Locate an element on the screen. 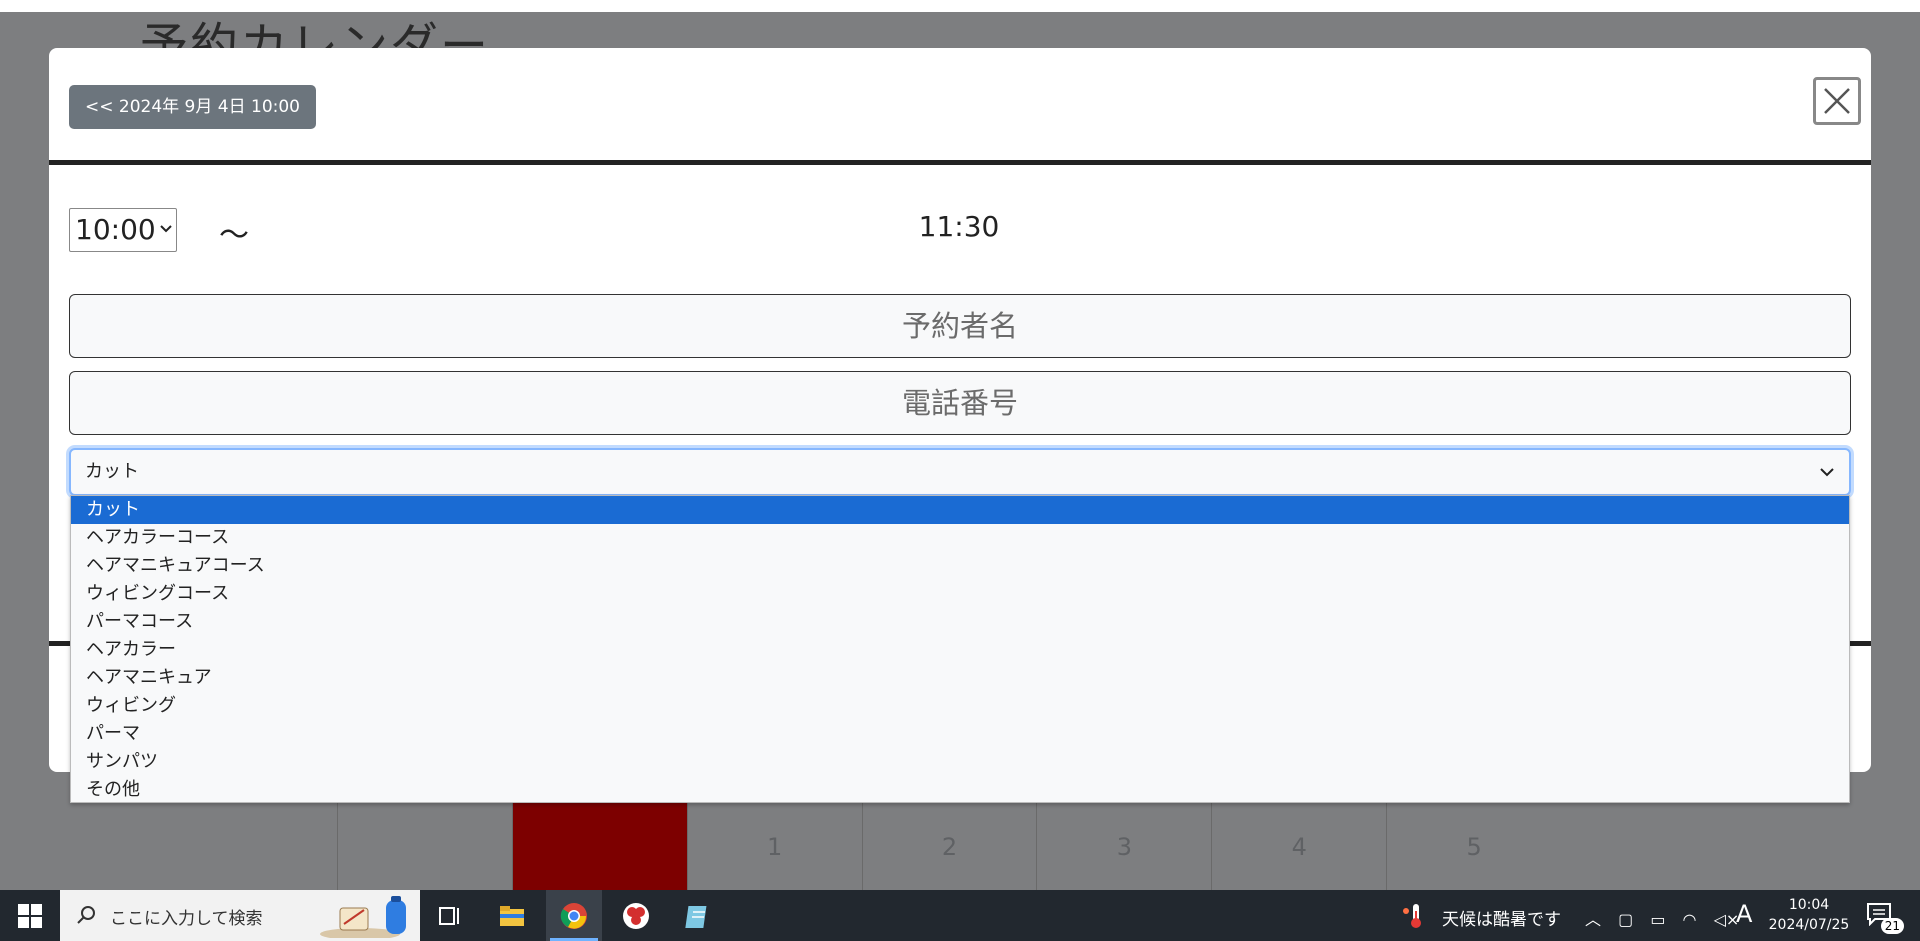  app-red-icon is located at coordinates (636, 916).